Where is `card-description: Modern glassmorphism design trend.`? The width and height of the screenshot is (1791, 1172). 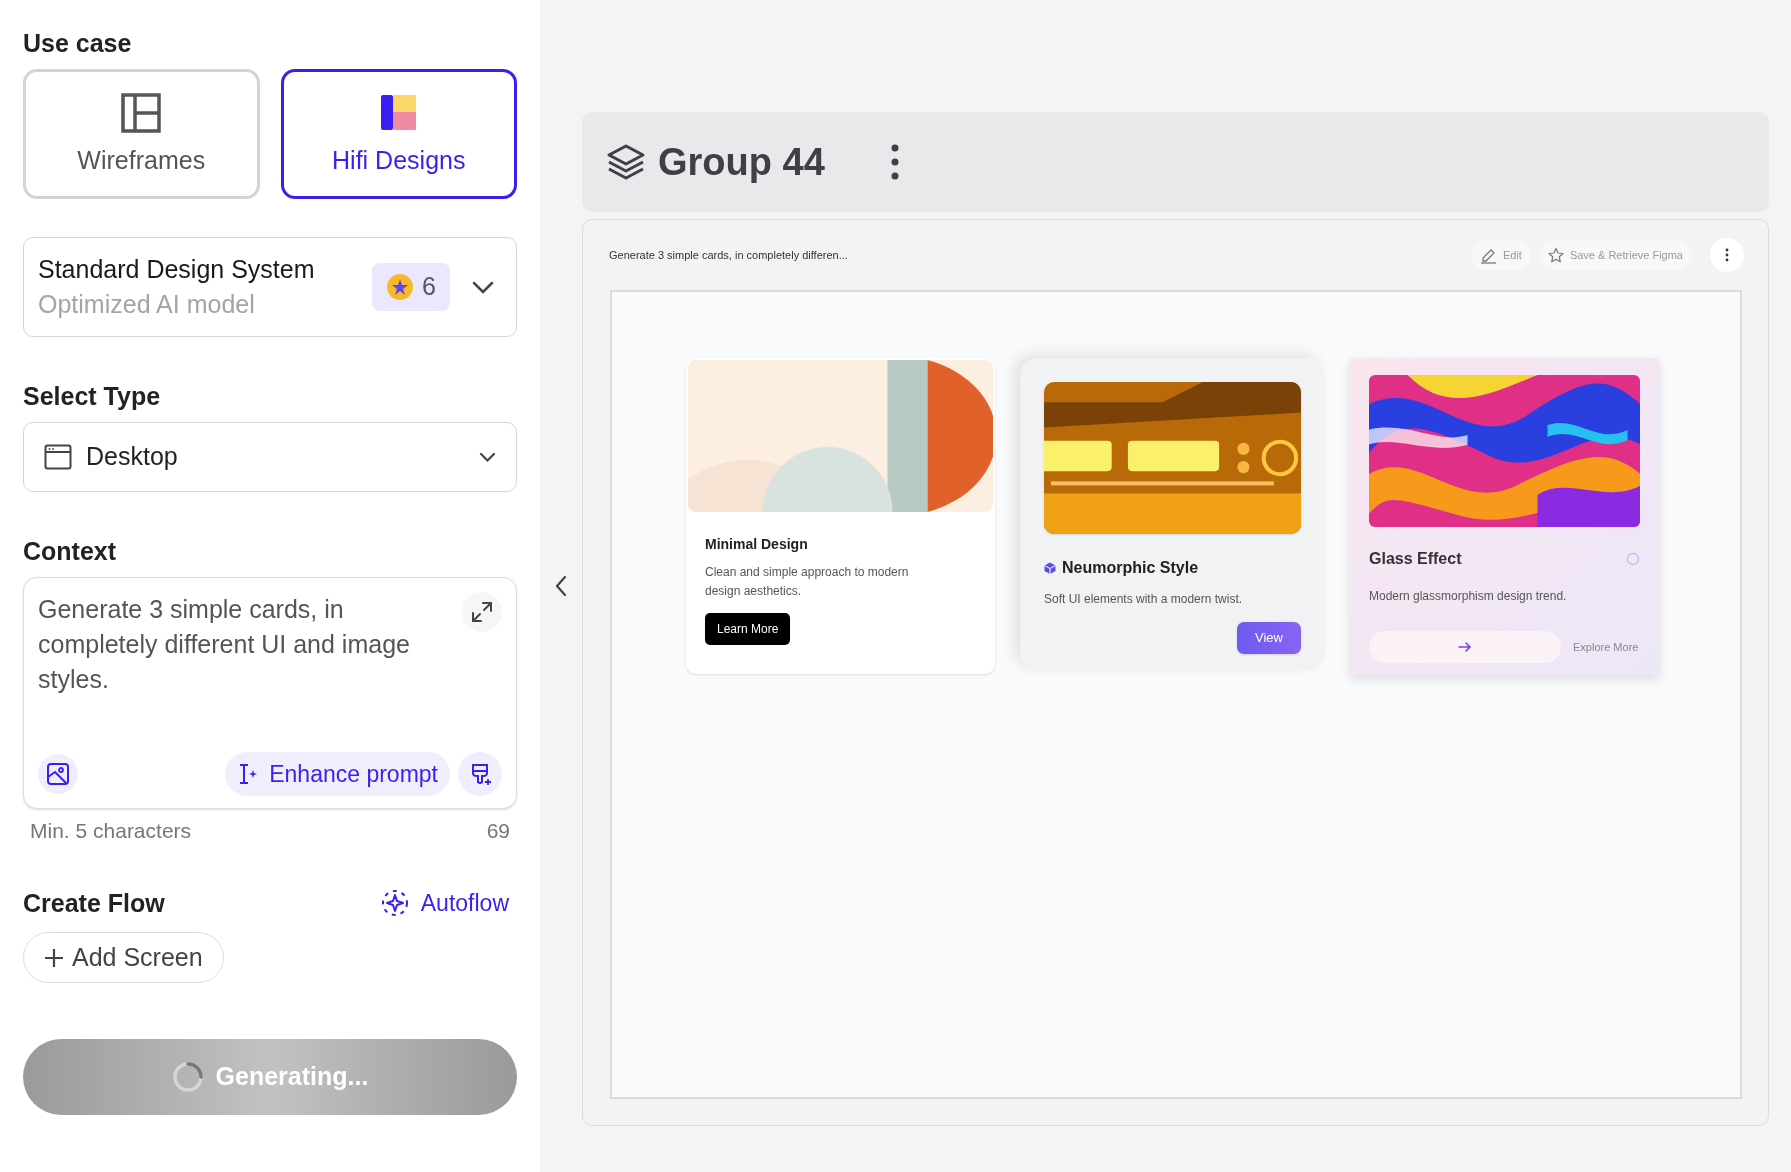
card-description: Modern glassmorphism design trend. is located at coordinates (1468, 596).